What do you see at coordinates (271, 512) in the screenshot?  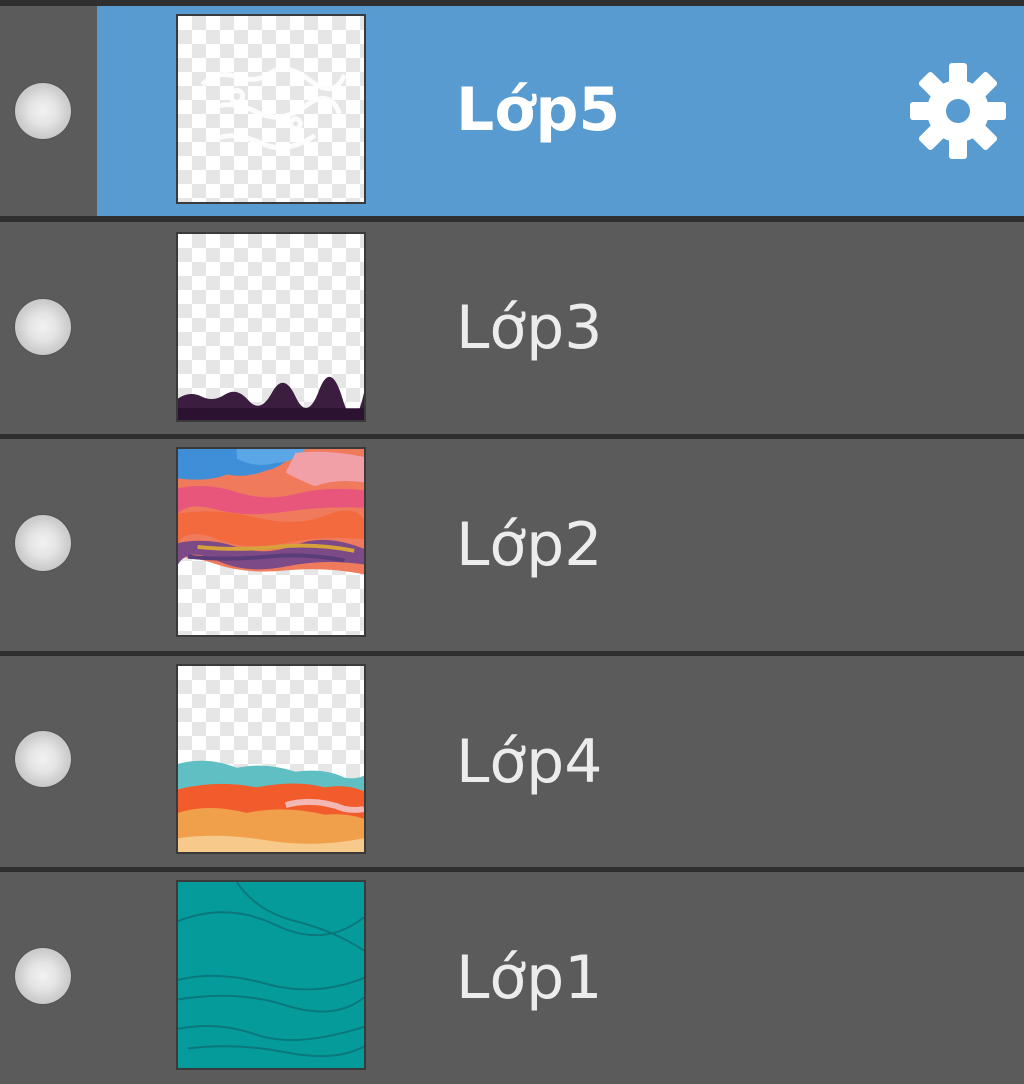 I see `sunset-sky-thumbnail-art` at bounding box center [271, 512].